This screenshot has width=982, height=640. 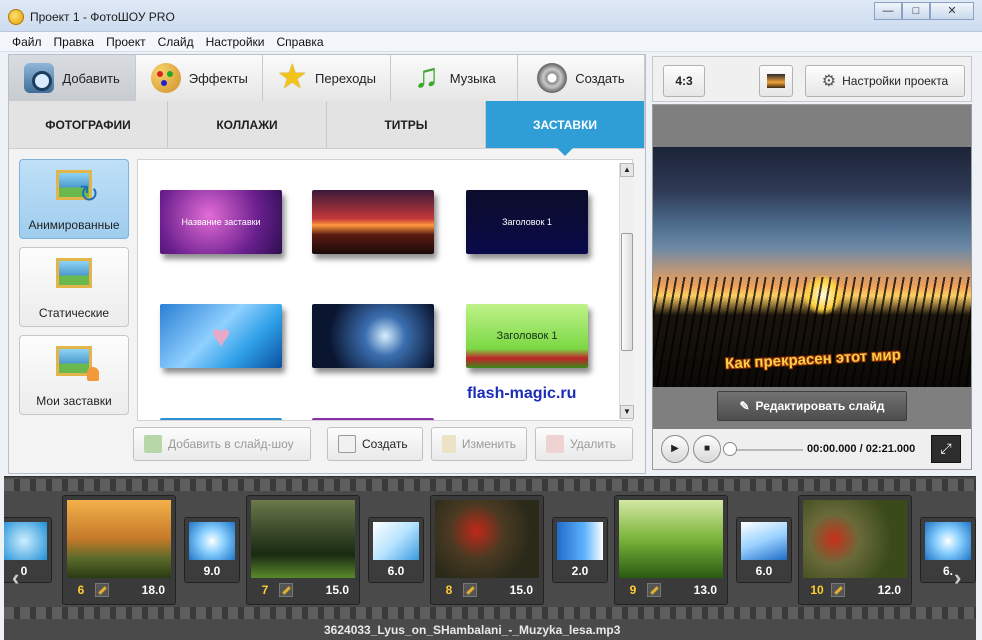 I want to click on slide-number: 10, so click(x=817, y=590).